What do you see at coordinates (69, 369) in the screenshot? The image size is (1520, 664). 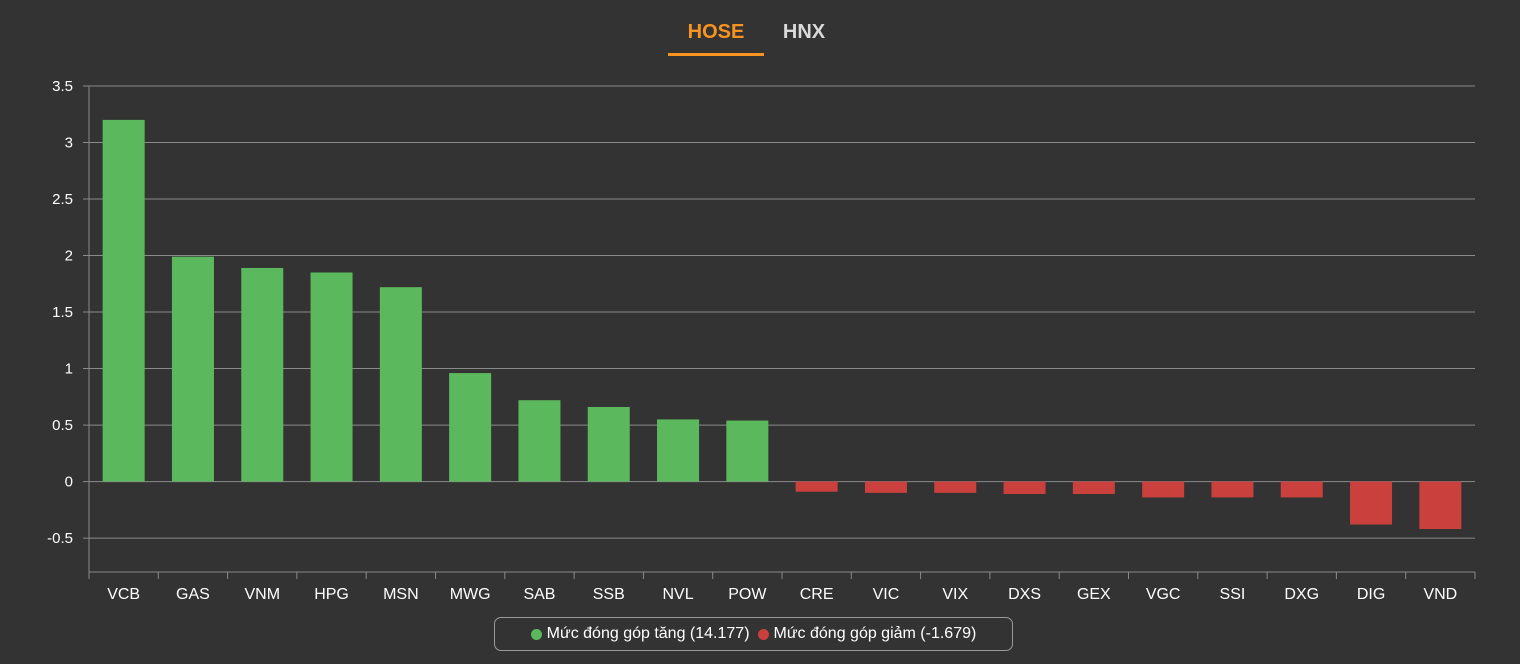 I see `y-tick-label: 1` at bounding box center [69, 369].